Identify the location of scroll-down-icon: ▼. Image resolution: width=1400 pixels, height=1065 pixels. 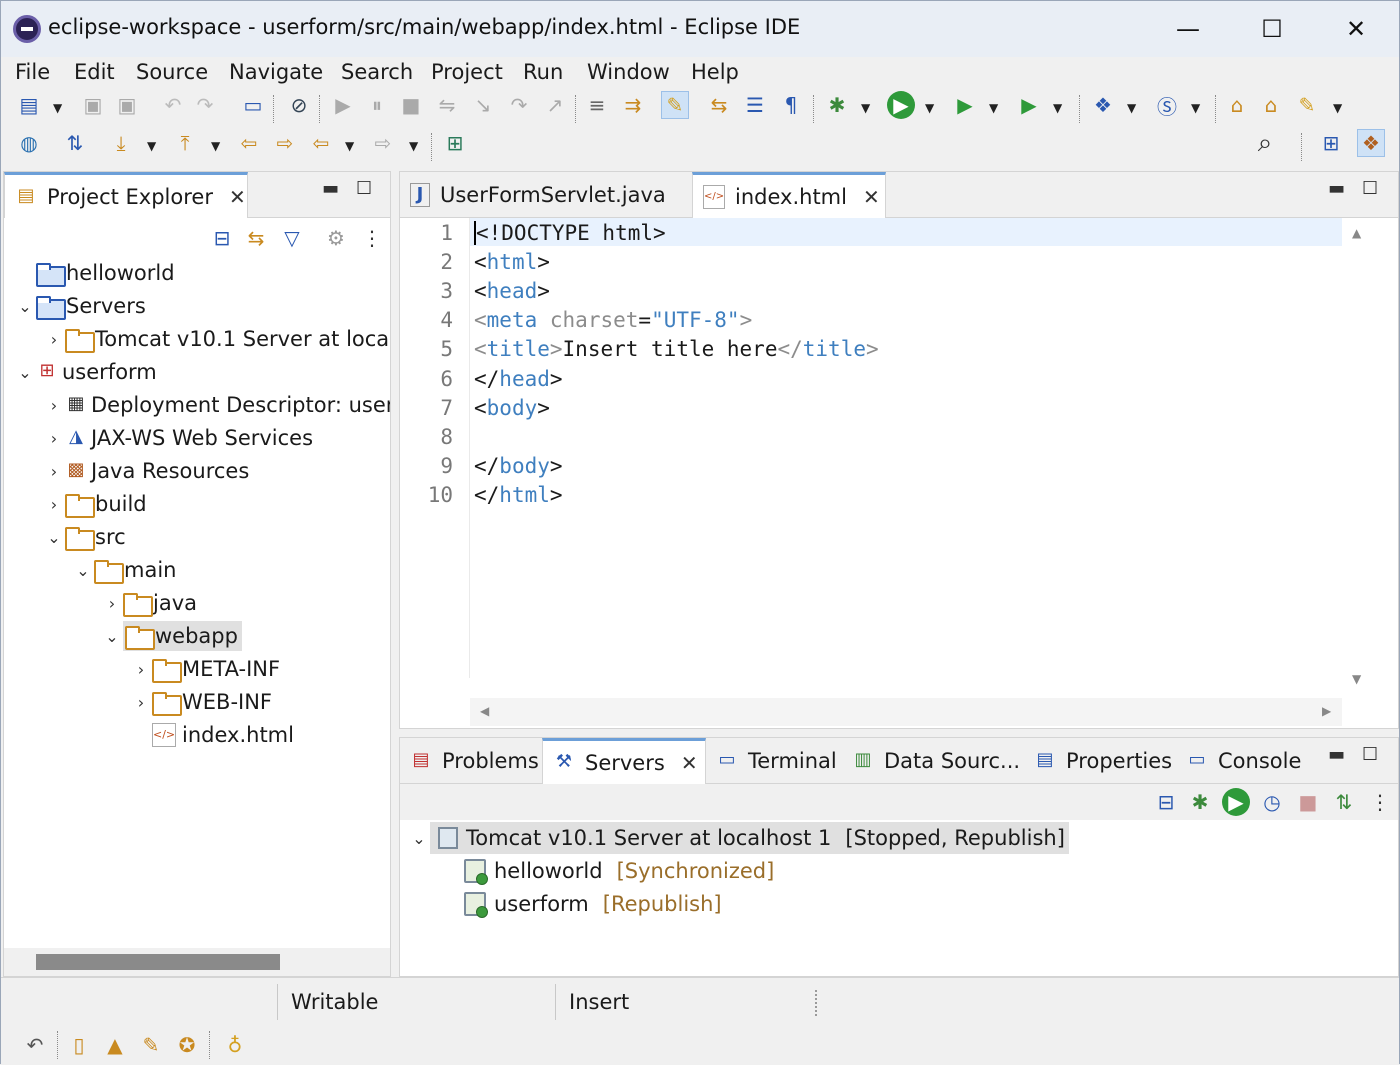
(1356, 679).